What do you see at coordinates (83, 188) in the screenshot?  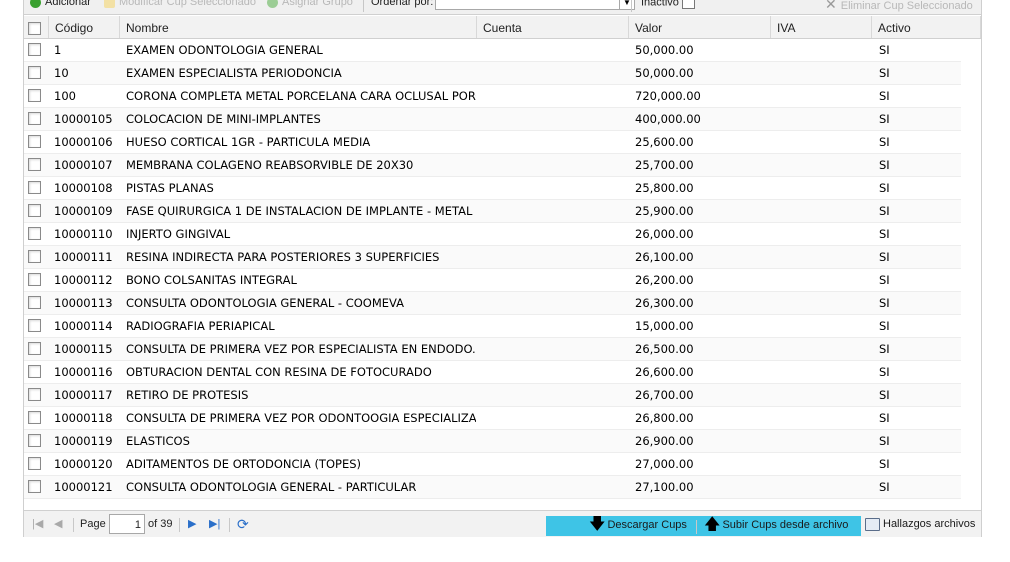 I see `cell-code: 10000108` at bounding box center [83, 188].